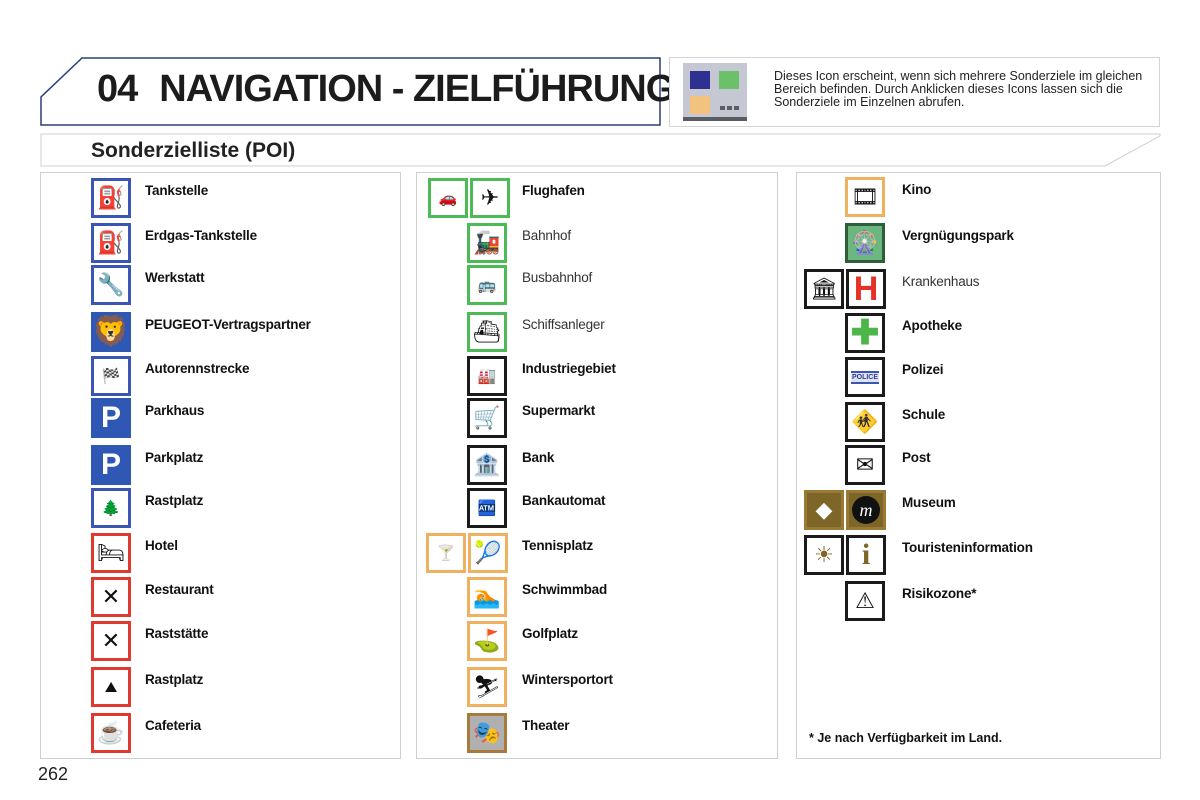 The width and height of the screenshot is (1200, 800). Describe the element at coordinates (487, 641) in the screenshot. I see `golfer-icon: ⛳` at that location.